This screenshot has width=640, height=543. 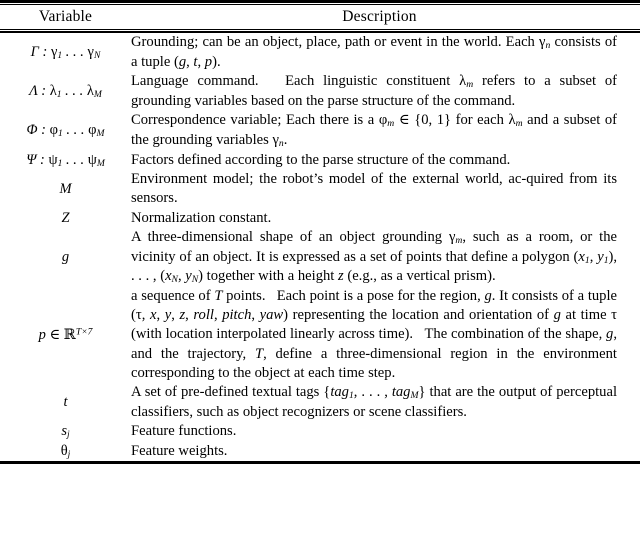 I want to click on variable-cell-Z: Z, so click(x=65, y=217).